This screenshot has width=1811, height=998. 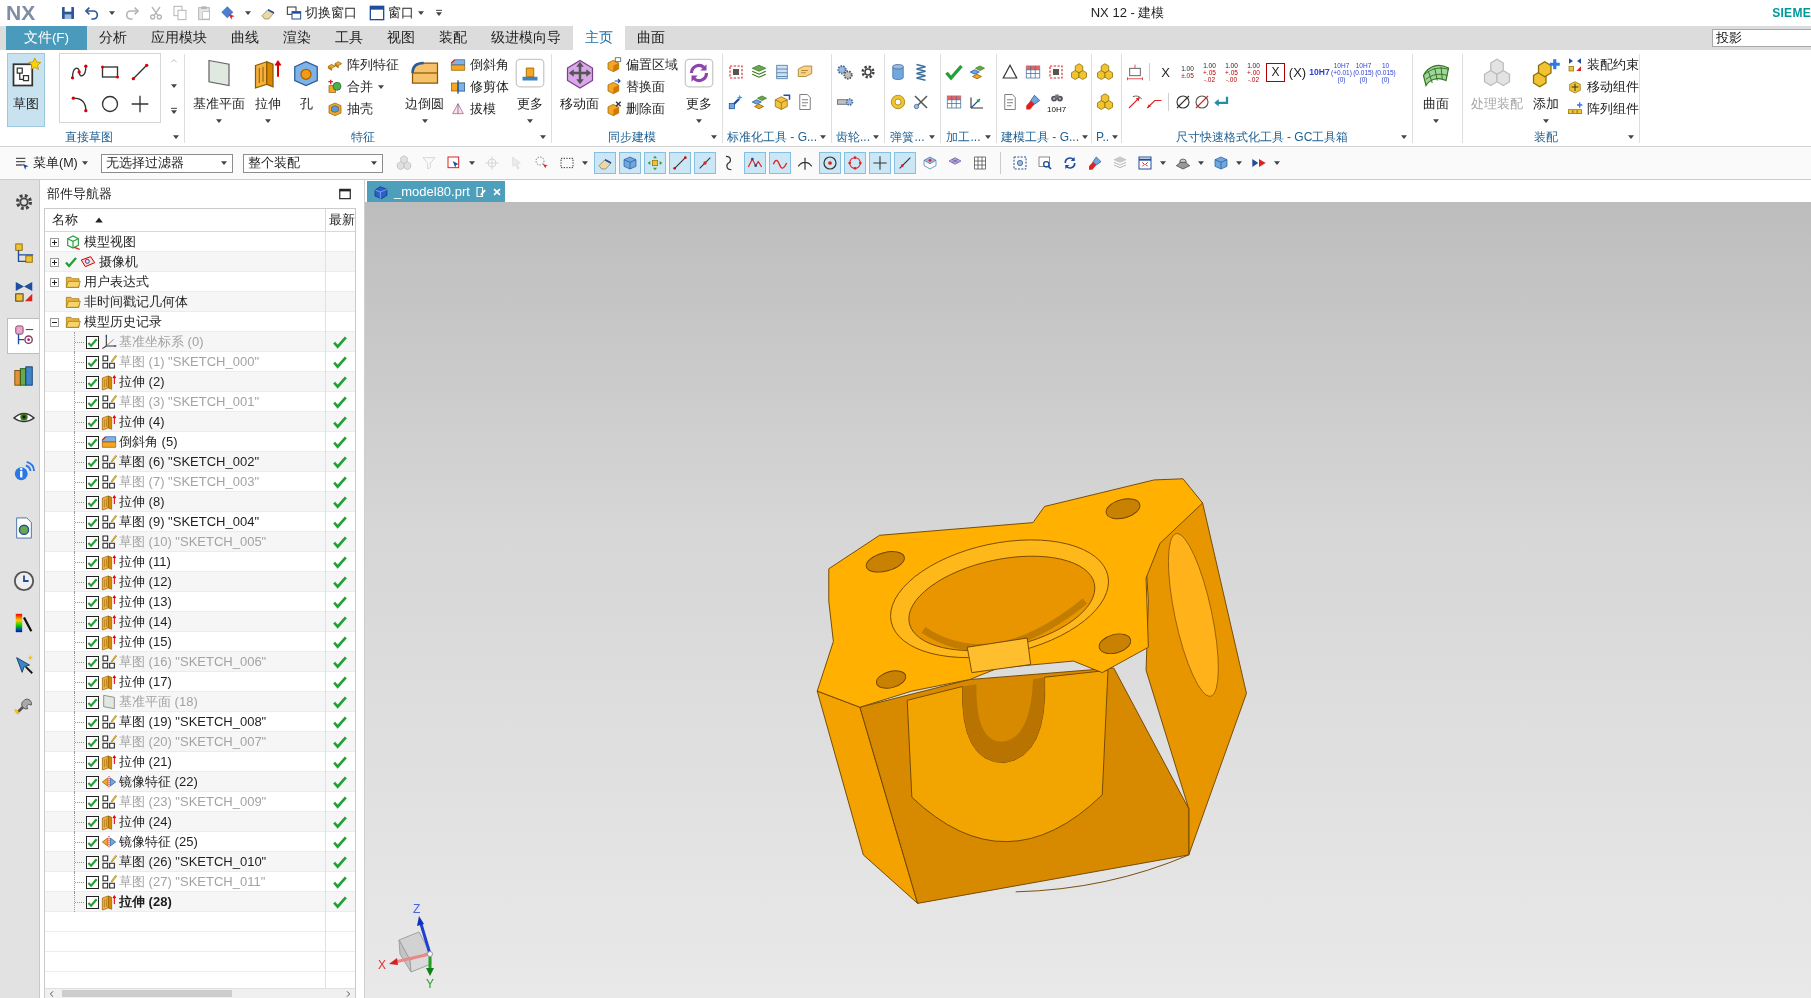 What do you see at coordinates (868, 72) in the screenshot?
I see `gear-icon` at bounding box center [868, 72].